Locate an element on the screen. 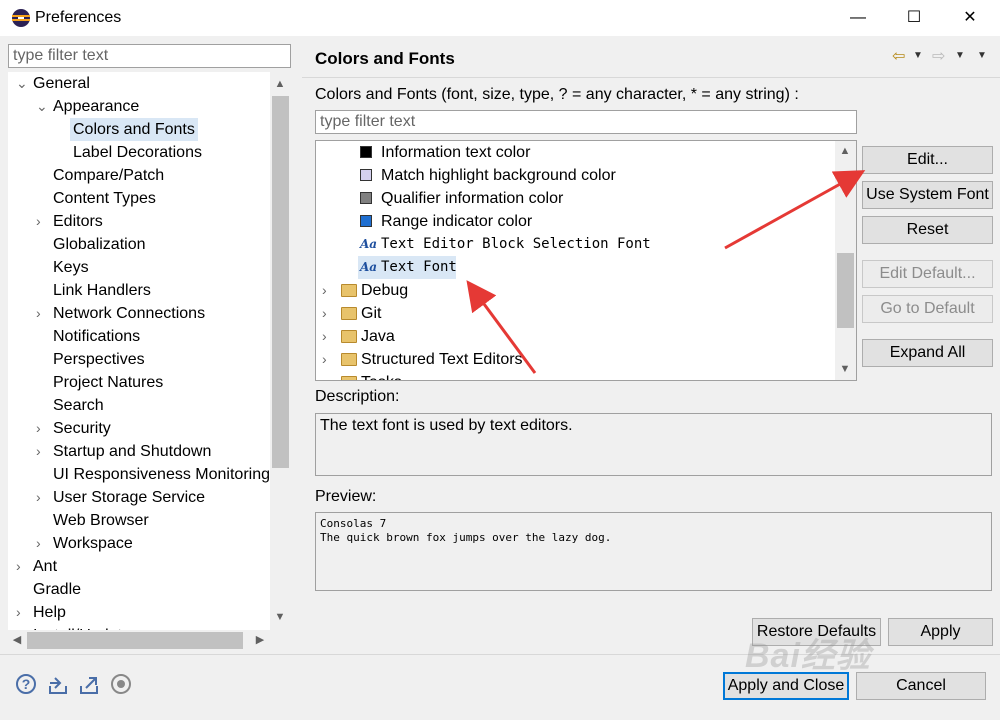 The width and height of the screenshot is (1000, 720). expand-all-button: Expand All is located at coordinates (927, 353).